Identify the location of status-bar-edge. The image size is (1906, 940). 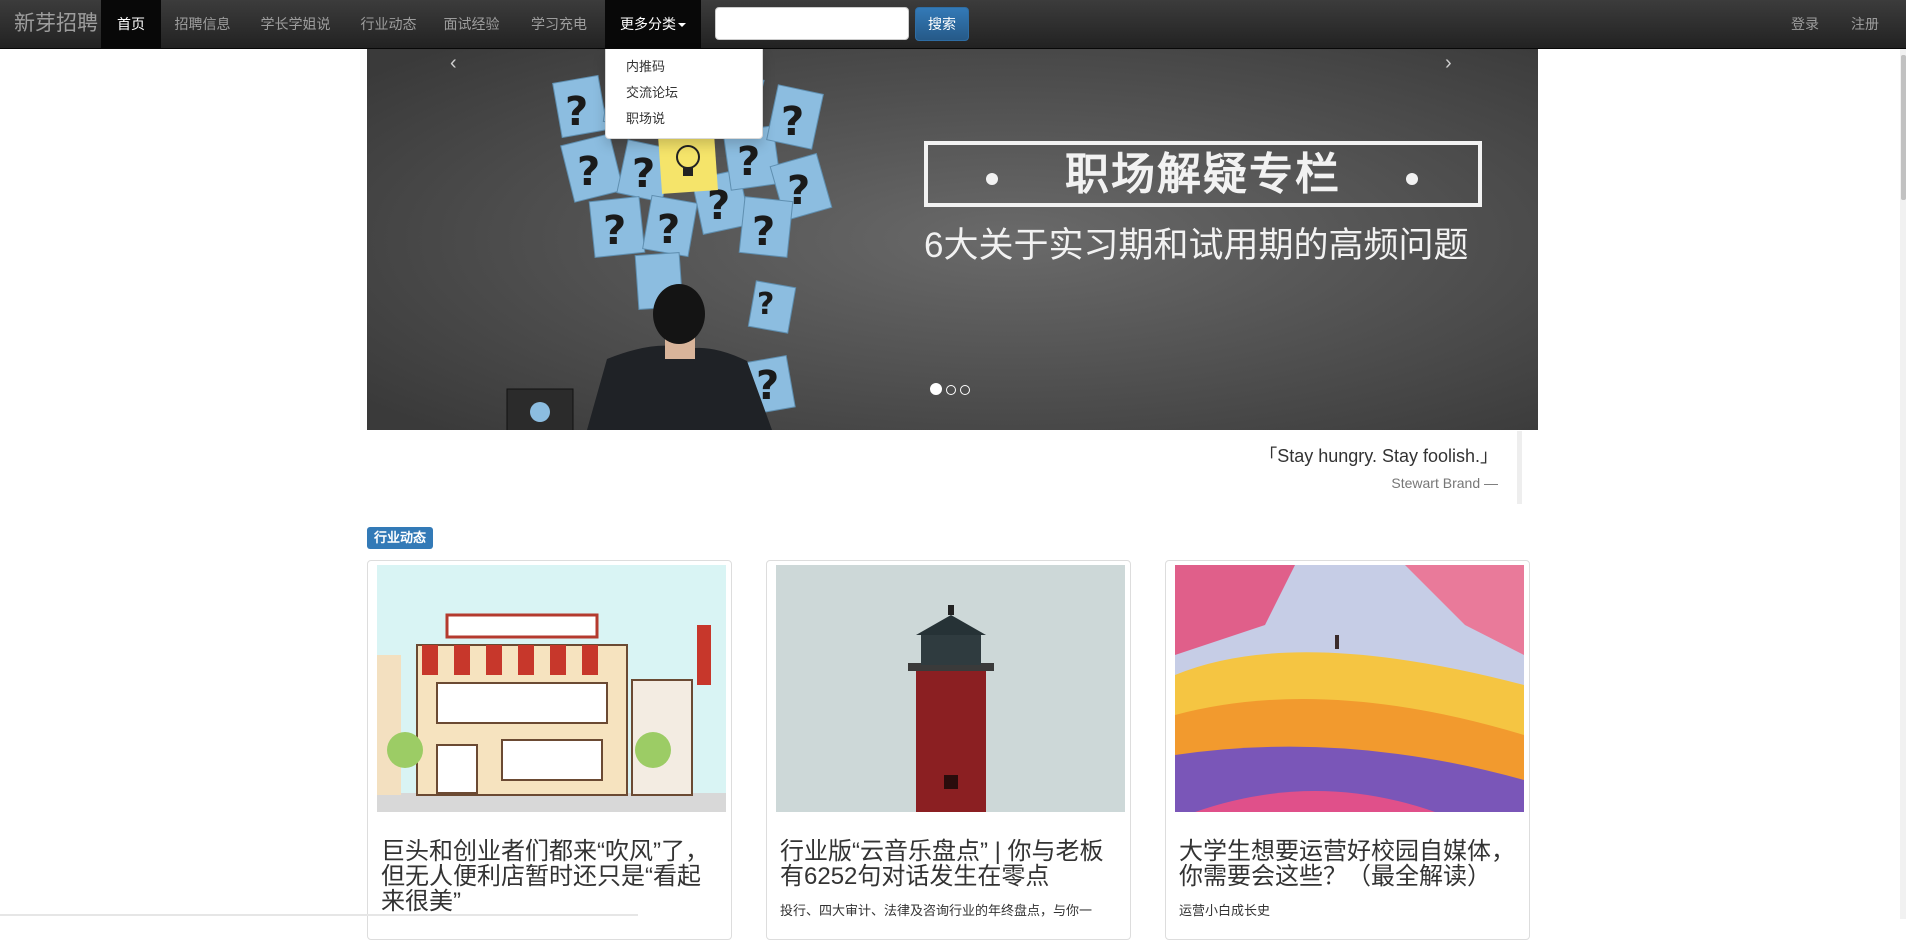
(319, 915).